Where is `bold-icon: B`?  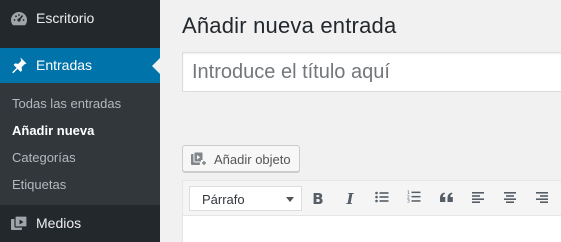
bold-icon: B is located at coordinates (318, 198).